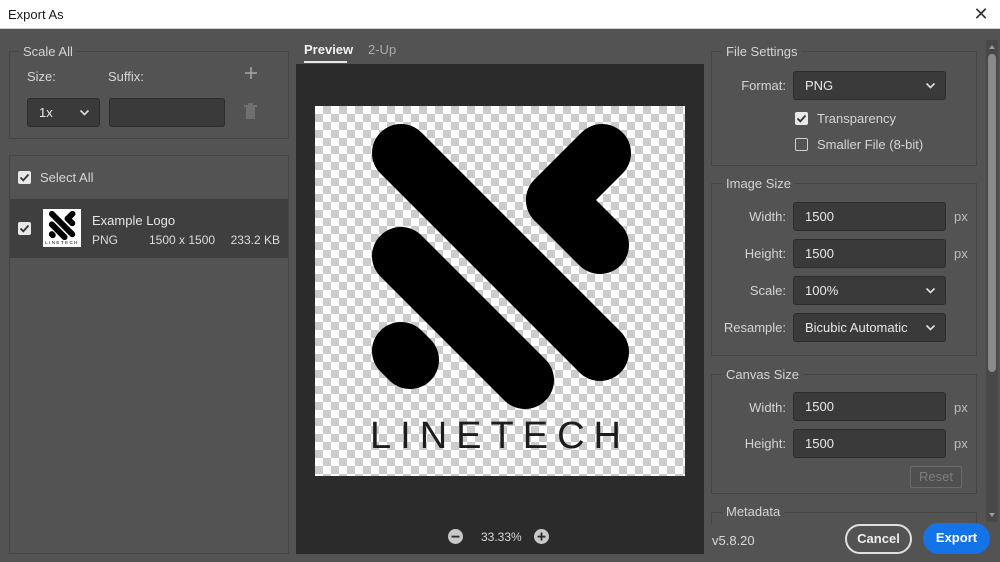 The height and width of the screenshot is (562, 1000). I want to click on canvas-width-label: Width:, so click(767, 407).